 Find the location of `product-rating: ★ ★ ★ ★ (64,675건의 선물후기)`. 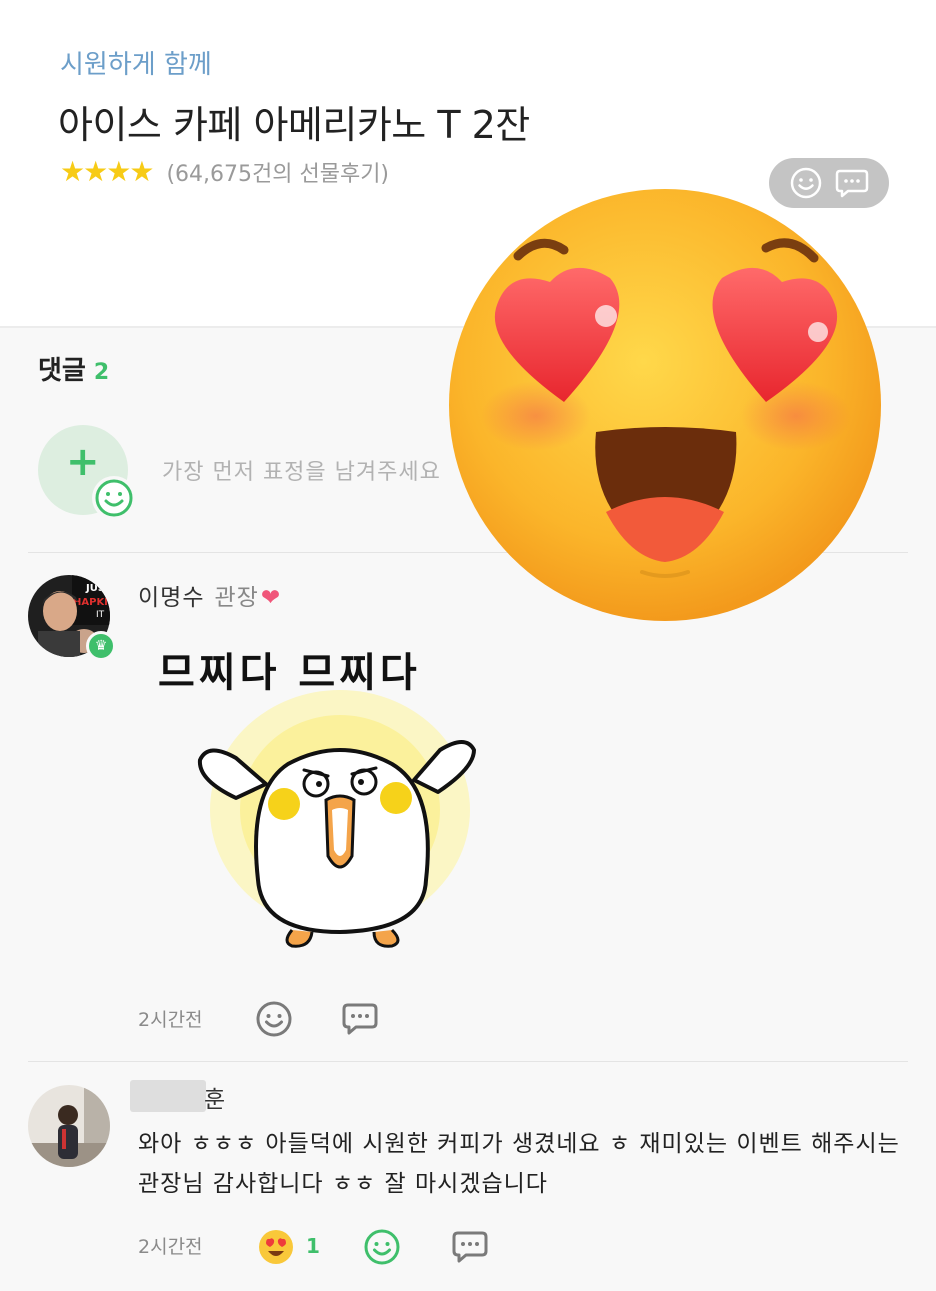

product-rating: ★ ★ ★ ★ (64,675건의 선물후기) is located at coordinates (224, 172).